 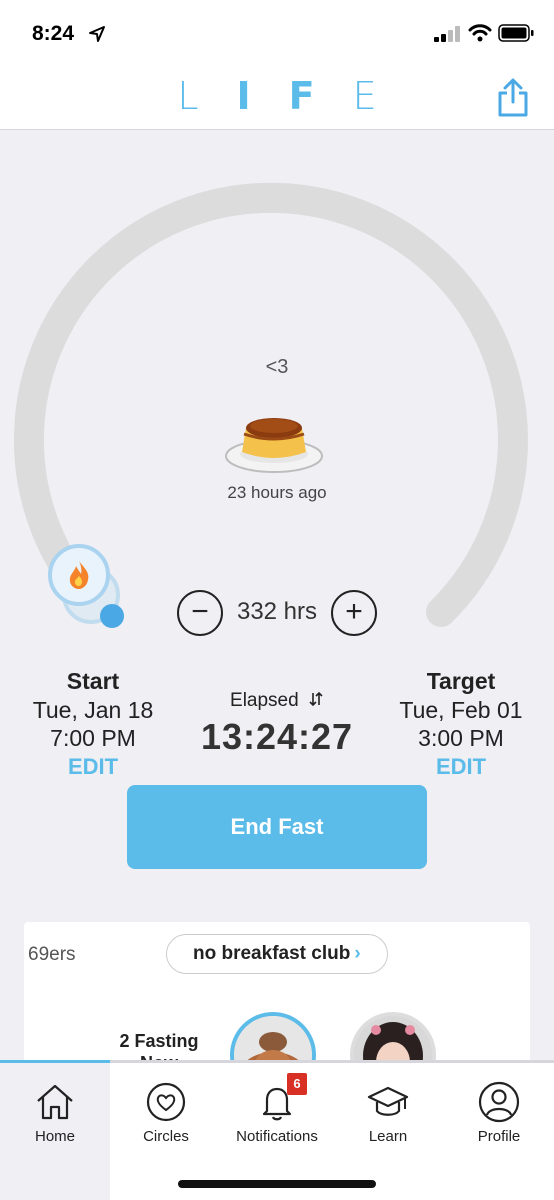 I want to click on fast-note: <3, so click(x=277, y=367).